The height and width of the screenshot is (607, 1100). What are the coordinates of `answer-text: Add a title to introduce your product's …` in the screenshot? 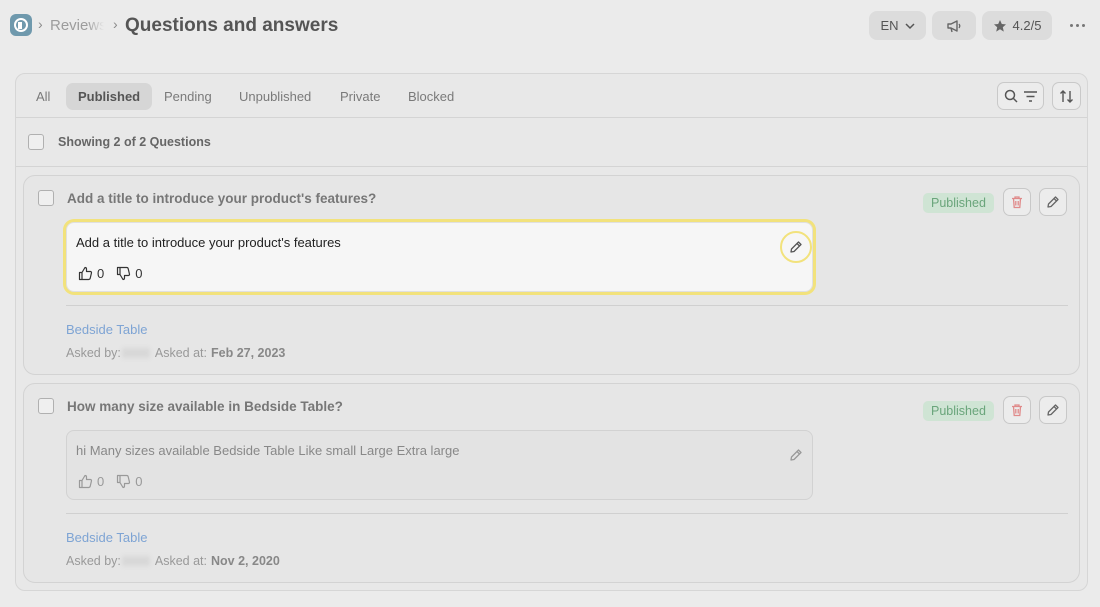 It's located at (208, 242).